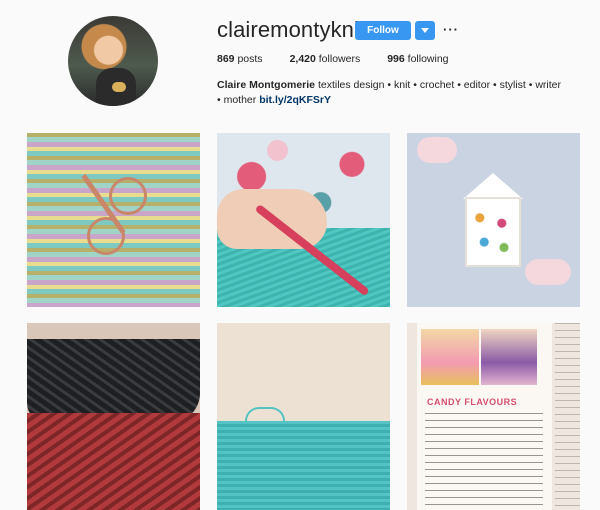 Image resolution: width=600 pixels, height=510 pixels. What do you see at coordinates (295, 100) in the screenshot?
I see `bio-link: bit.ly/2qKFSrY` at bounding box center [295, 100].